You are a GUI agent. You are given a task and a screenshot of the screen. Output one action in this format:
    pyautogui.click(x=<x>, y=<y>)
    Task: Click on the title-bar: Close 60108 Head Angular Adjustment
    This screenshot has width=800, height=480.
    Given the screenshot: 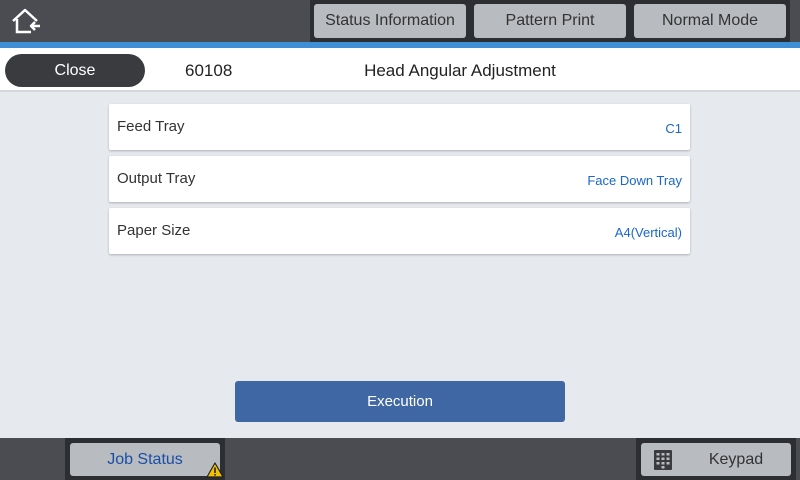 What is the action you would take?
    pyautogui.click(x=400, y=70)
    